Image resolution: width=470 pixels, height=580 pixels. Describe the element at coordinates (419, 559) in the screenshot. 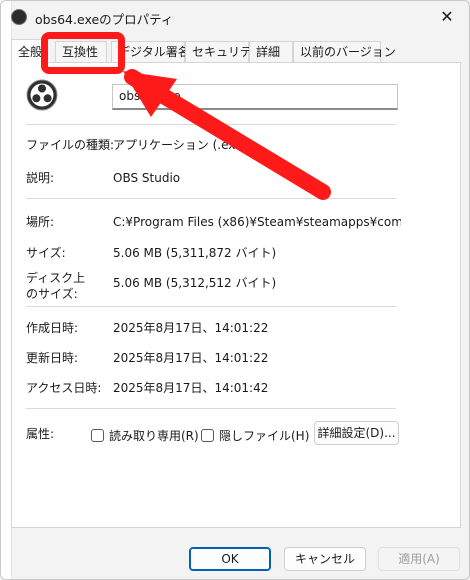

I see `apply-button: 適用(A)` at that location.